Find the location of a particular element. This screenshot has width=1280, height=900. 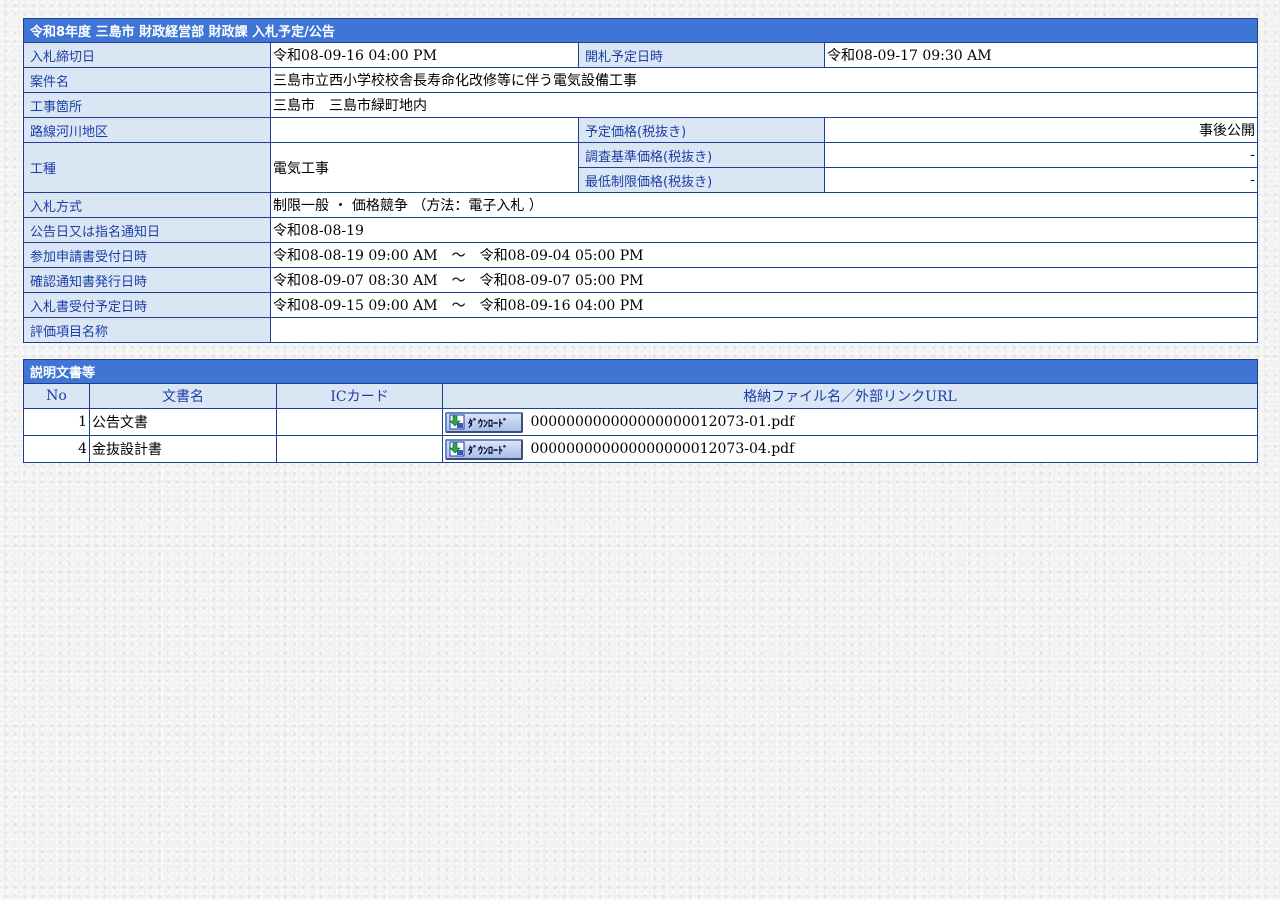

method-value: 制限一般 ・ 価格競争 （方法：電子入札 ） is located at coordinates (764, 205).